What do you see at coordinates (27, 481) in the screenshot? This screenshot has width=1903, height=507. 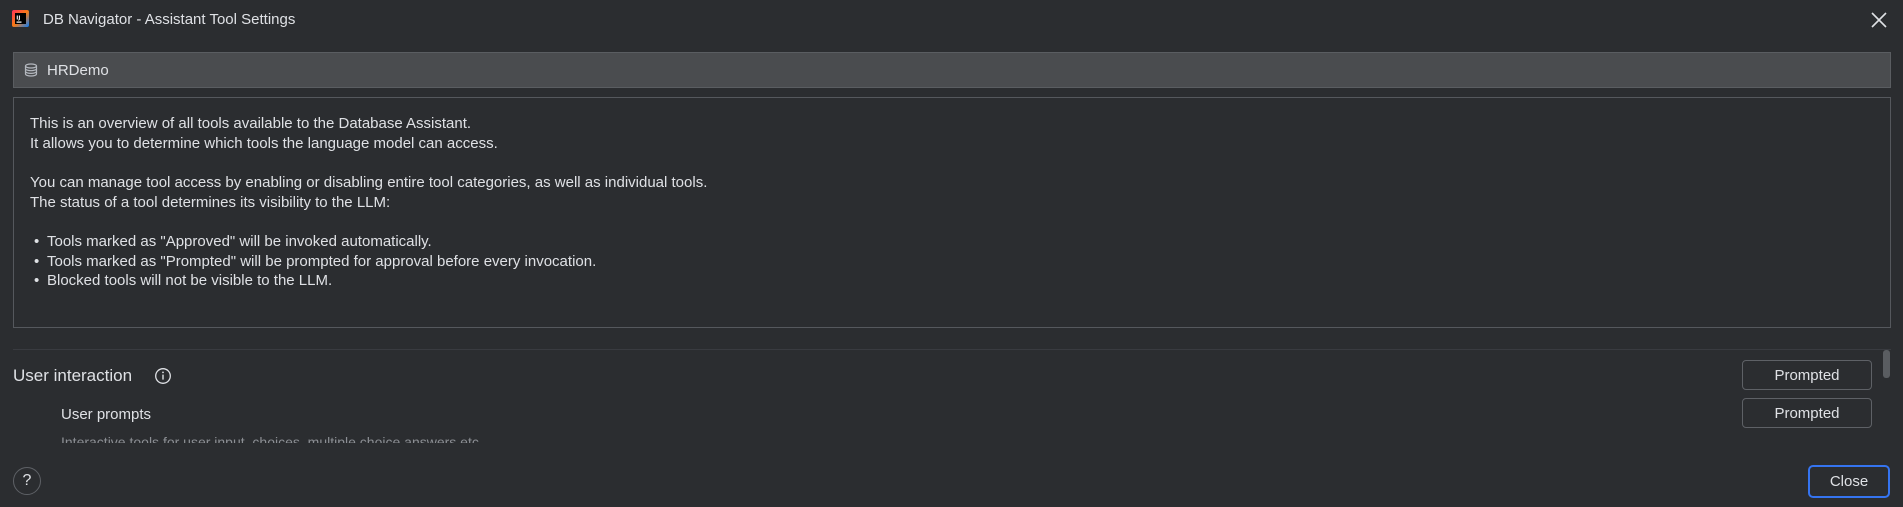 I see `help-button: ?` at bounding box center [27, 481].